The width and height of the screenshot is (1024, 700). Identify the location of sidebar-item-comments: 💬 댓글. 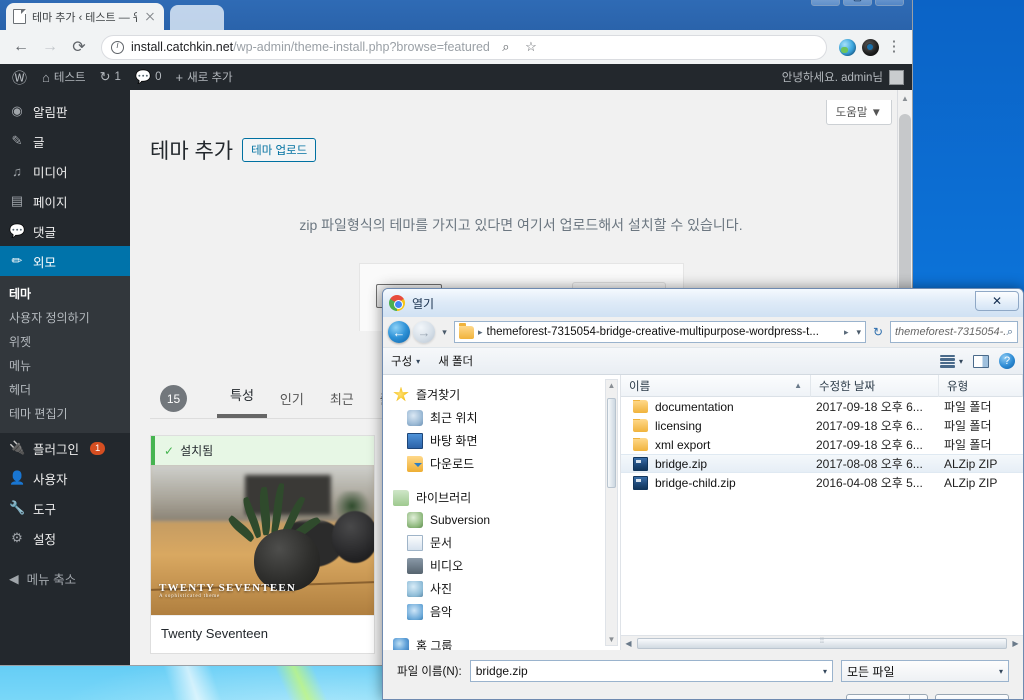
(65, 231).